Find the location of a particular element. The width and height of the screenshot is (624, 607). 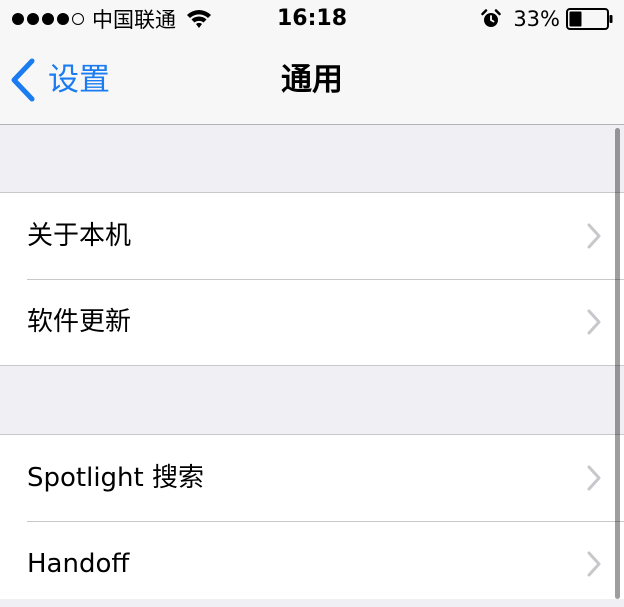

cell-label: Handoff is located at coordinates (78, 564).